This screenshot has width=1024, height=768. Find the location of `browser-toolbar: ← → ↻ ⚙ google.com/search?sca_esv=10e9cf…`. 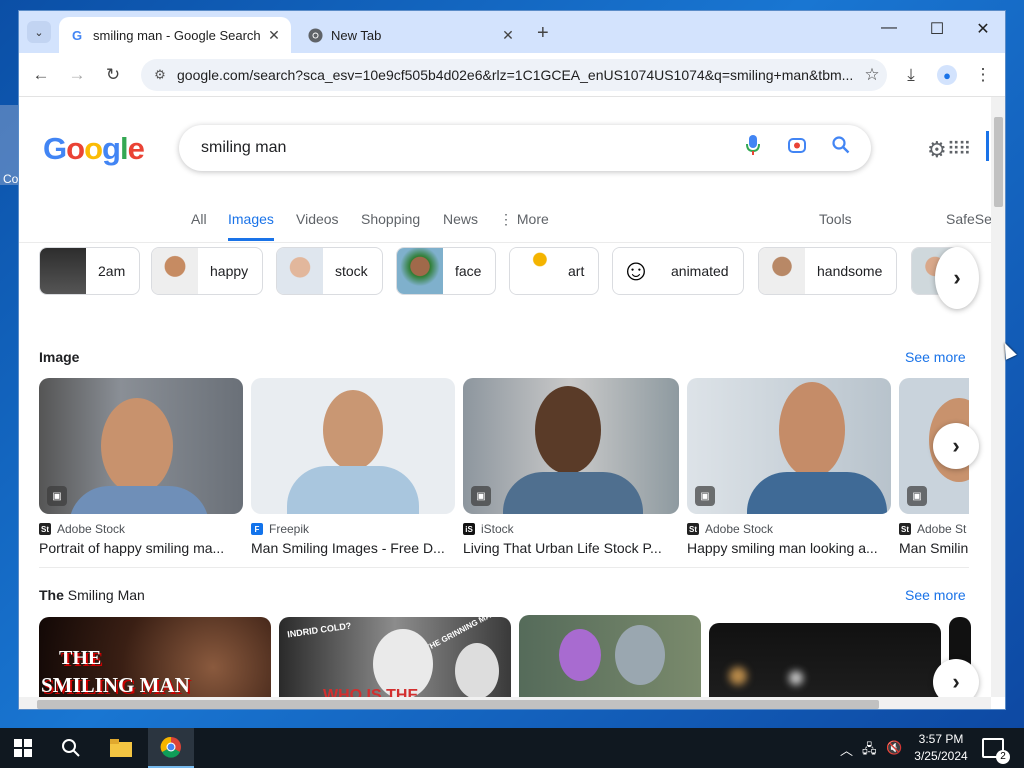

browser-toolbar: ← → ↻ ⚙ google.com/search?sca_esv=10e9cf… is located at coordinates (512, 75).